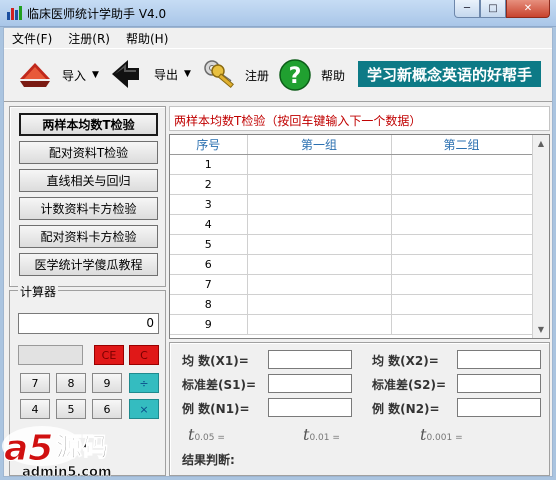 The width and height of the screenshot is (556, 480). Describe the element at coordinates (209, 204) in the screenshot. I see `row-number: 3` at that location.